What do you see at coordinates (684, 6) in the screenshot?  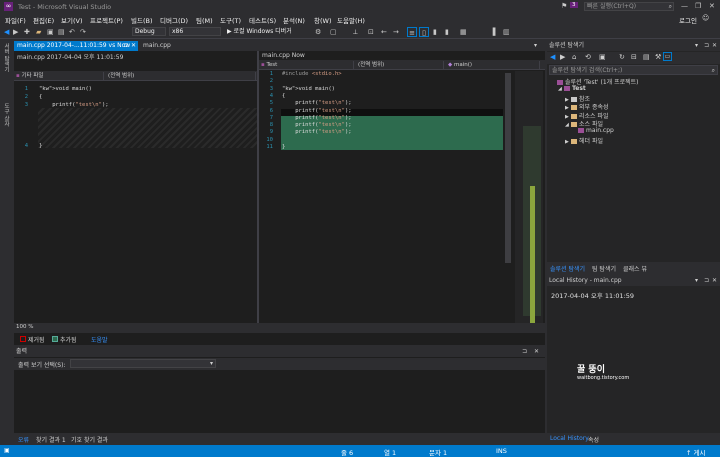 I see `minimize-button: —` at bounding box center [684, 6].